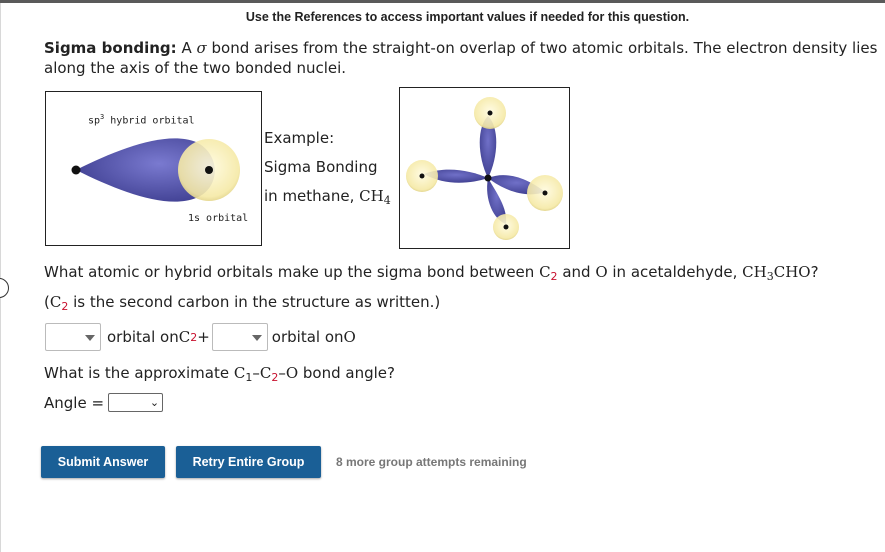  Describe the element at coordinates (307, 337) in the screenshot. I see `orbital-label-2: orbital on` at that location.